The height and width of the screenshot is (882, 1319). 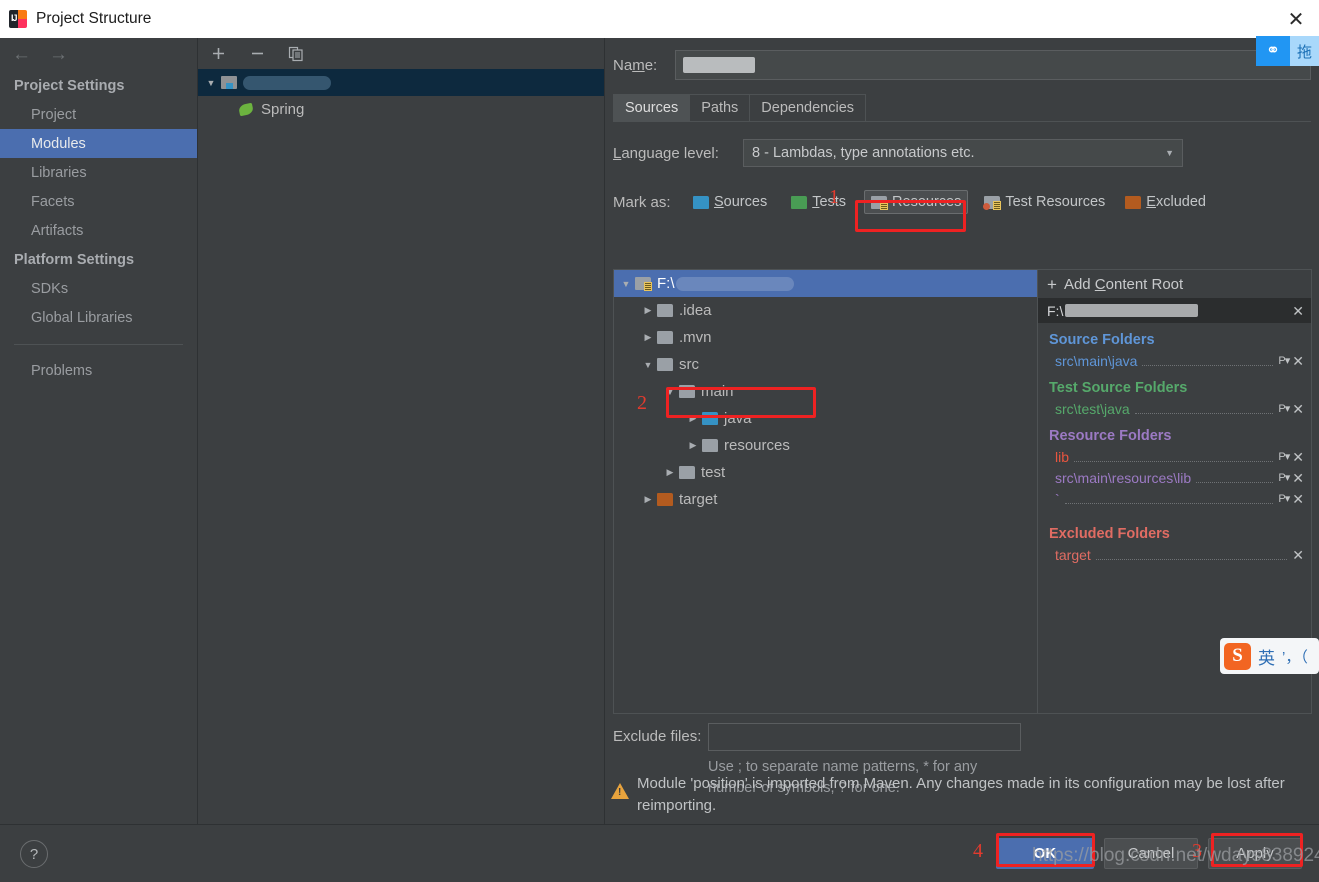 I want to click on forward-arrow-icon: →, so click(x=58, y=54).